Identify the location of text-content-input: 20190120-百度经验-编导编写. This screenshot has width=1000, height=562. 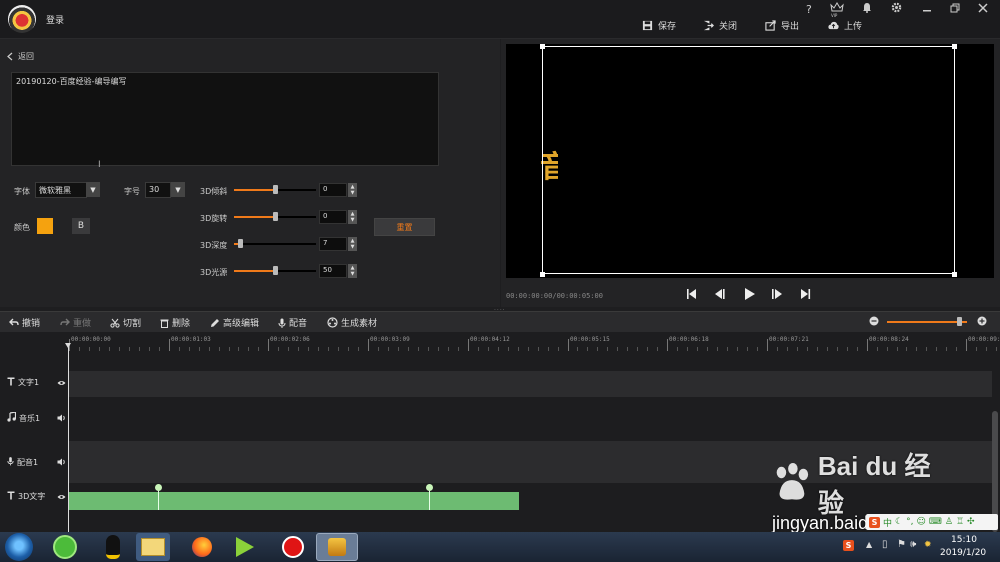
(225, 119).